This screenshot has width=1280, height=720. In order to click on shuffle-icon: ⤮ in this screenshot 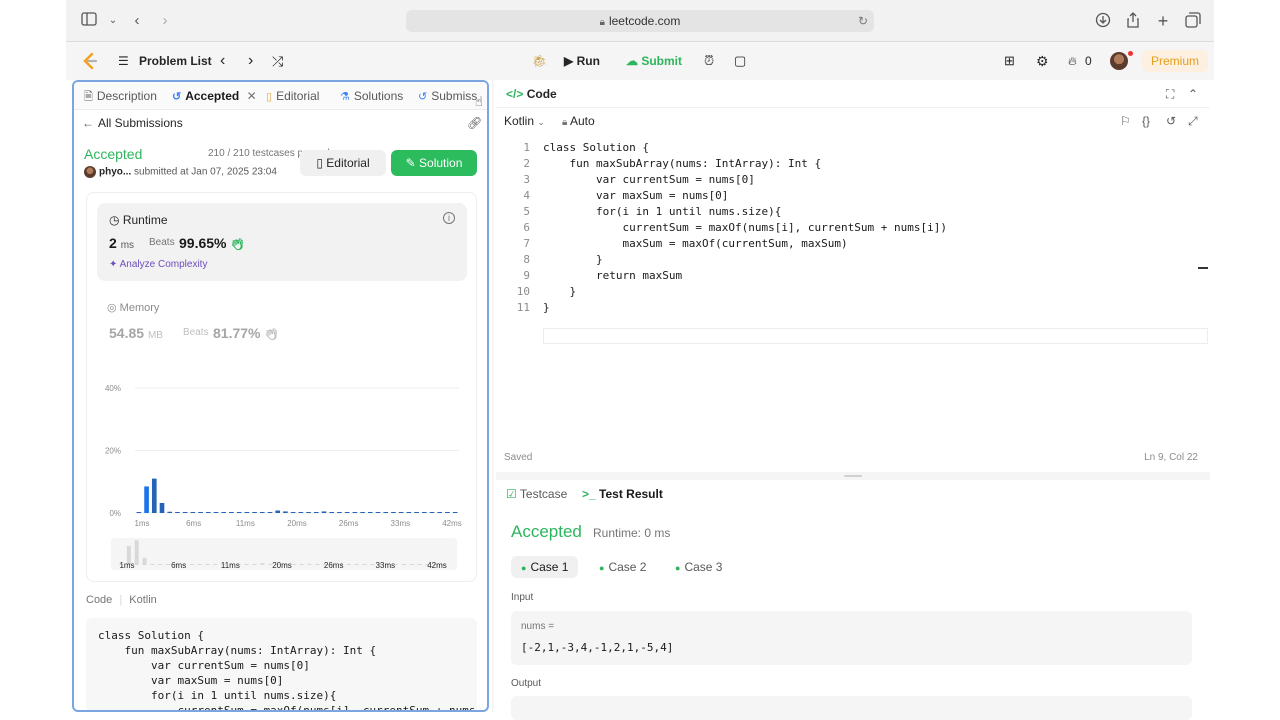, I will do `click(277, 61)`.